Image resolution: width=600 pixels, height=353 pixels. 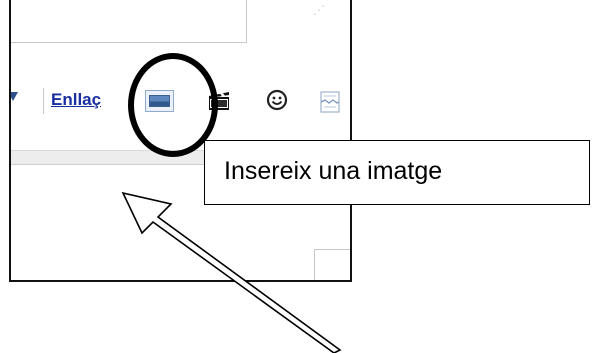 I want to click on toolbar-separator, so click(x=43, y=101).